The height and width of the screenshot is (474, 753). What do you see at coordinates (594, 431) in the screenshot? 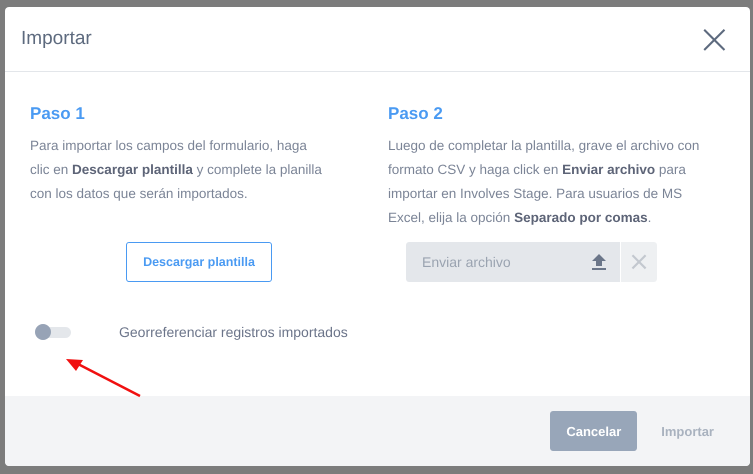
I see `cancel-button: Cancelar` at bounding box center [594, 431].